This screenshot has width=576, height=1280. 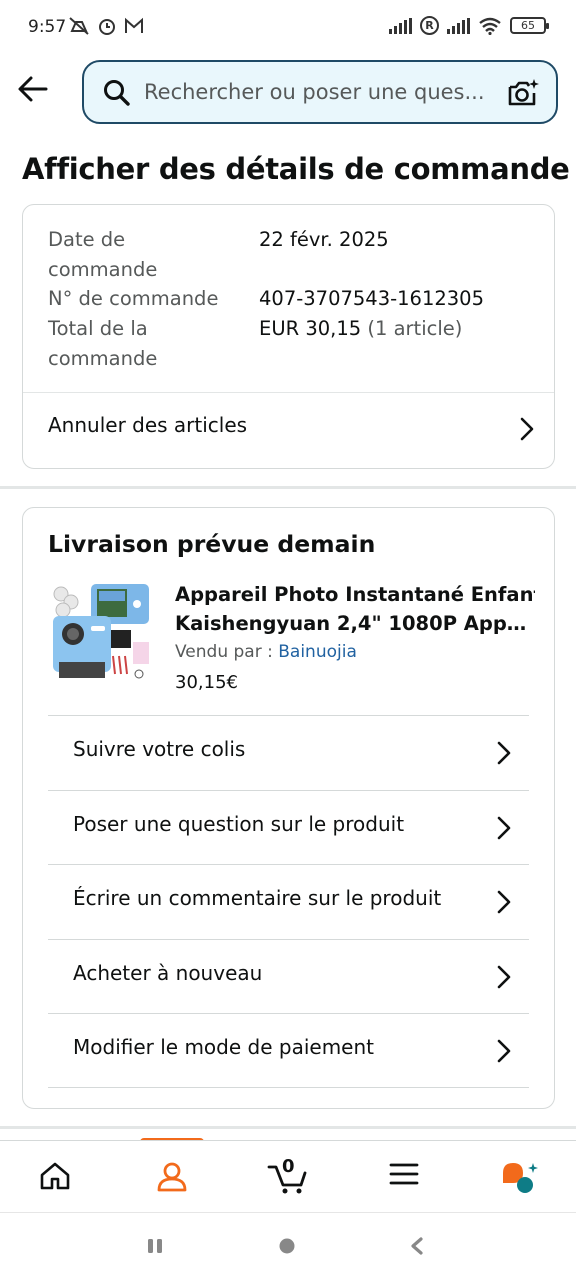 I want to click on nav-menu, so click(x=404, y=1177).